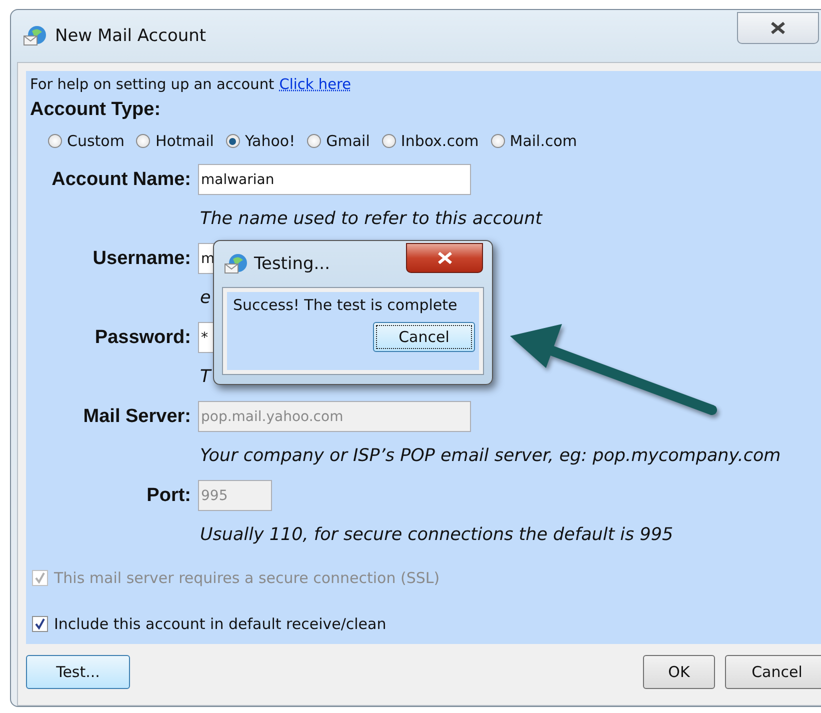  What do you see at coordinates (490, 456) in the screenshot?
I see `field-hint: Your company or ISP’s POP email server, eg: pop.mycompany.com` at bounding box center [490, 456].